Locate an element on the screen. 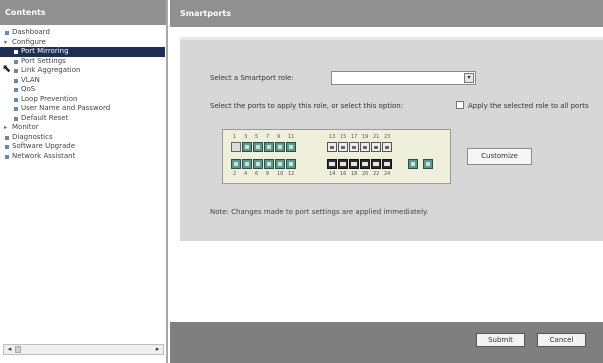 Image resolution: width=603 pixels, height=363 pixels. customize-button: Customize is located at coordinates (499, 156).